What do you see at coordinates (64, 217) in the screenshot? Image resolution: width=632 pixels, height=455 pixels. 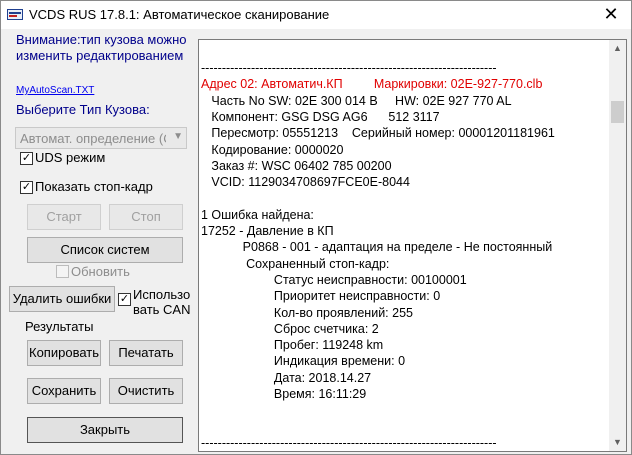 I see `start-button: Старт` at bounding box center [64, 217].